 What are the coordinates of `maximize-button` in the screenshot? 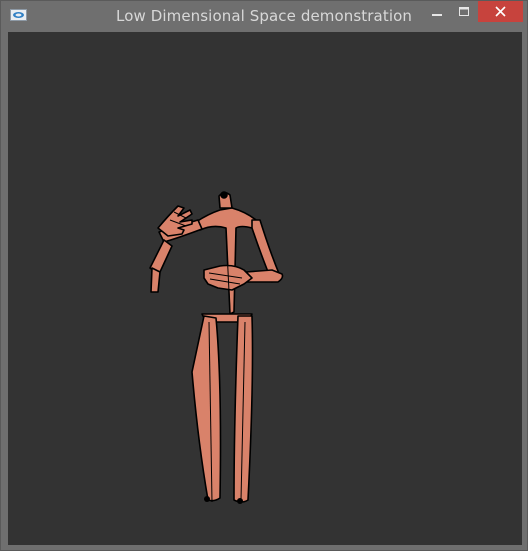 It's located at (464, 11).